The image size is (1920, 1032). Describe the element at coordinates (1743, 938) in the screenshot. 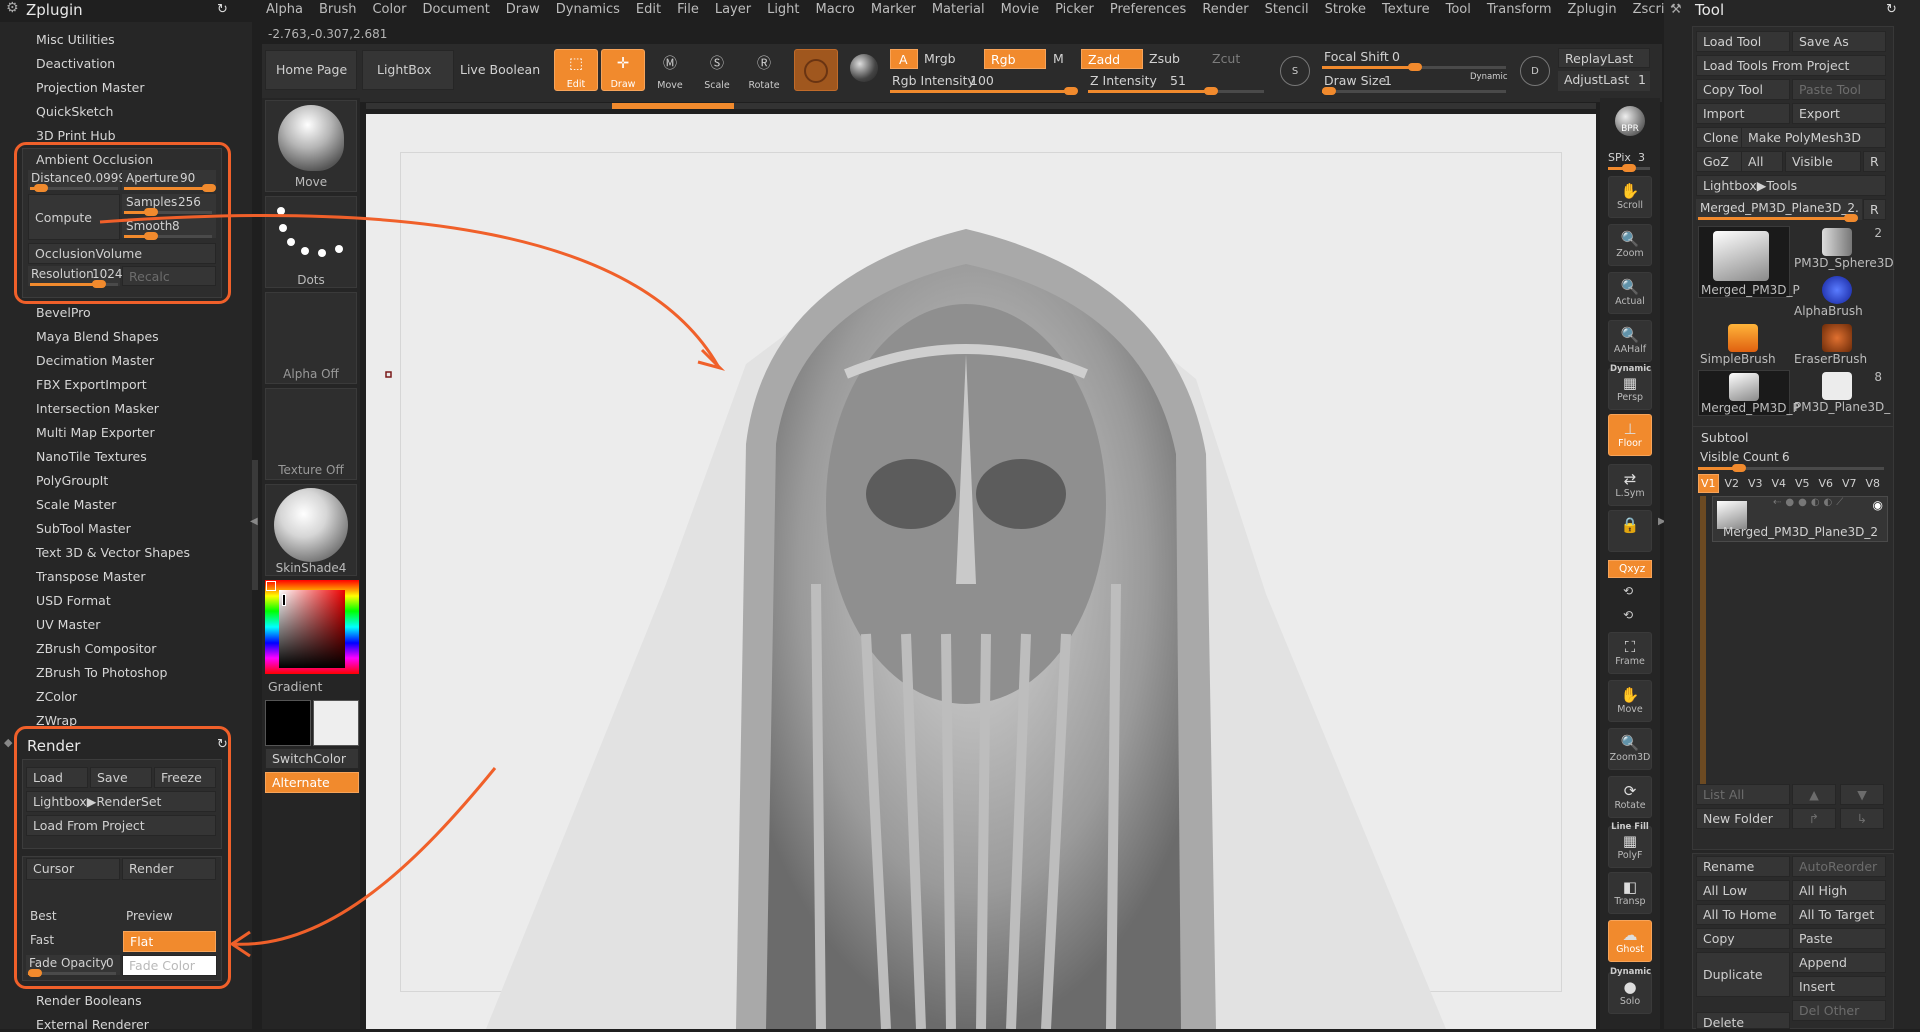

I see `copy-button: Copy` at that location.